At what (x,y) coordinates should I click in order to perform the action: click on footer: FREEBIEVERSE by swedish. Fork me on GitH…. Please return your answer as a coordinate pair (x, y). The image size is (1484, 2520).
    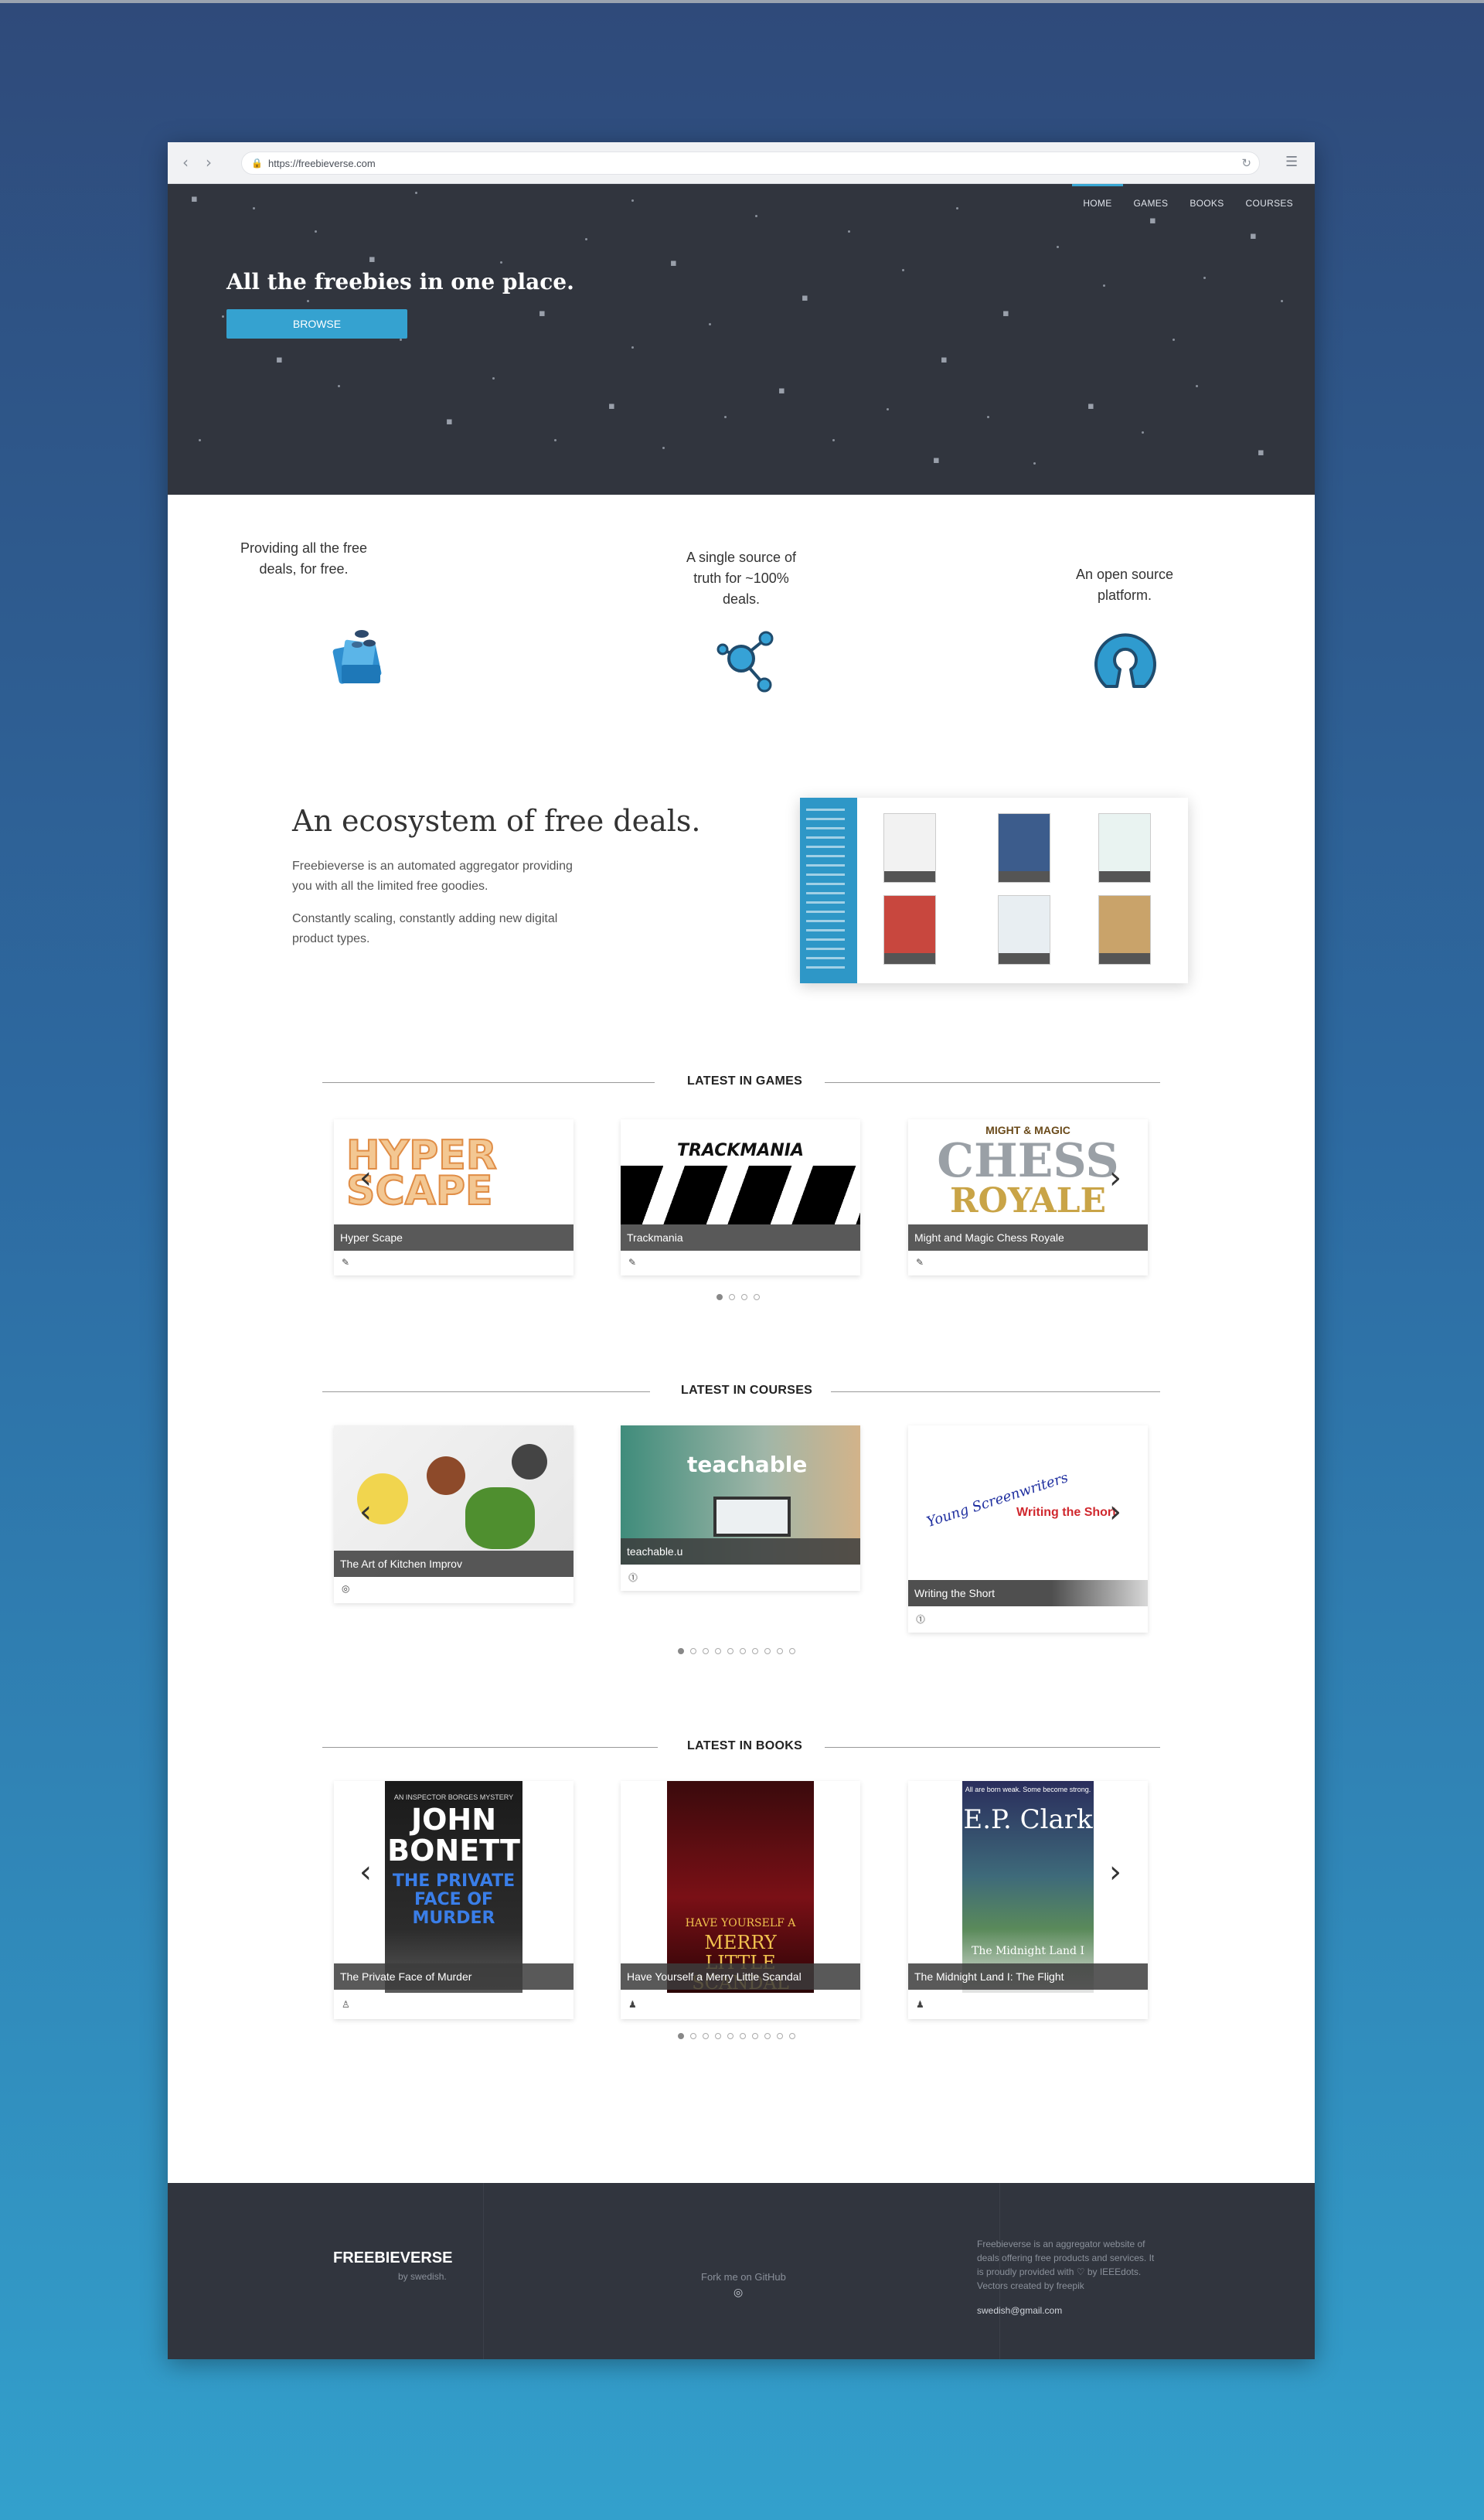
    Looking at the image, I should click on (741, 2271).